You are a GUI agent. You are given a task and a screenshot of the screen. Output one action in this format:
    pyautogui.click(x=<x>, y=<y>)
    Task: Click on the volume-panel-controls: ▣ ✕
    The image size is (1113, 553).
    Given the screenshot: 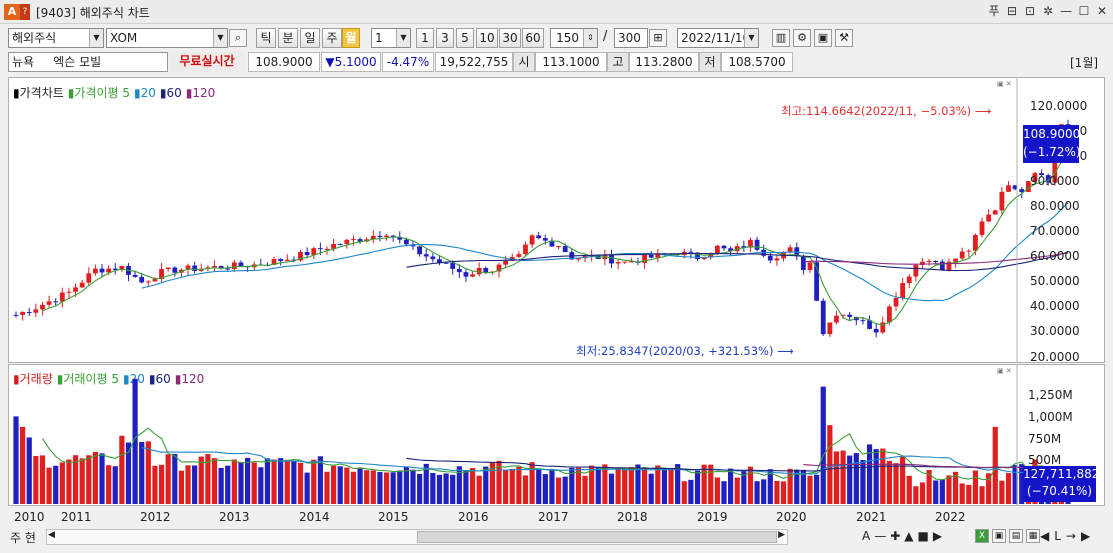 What is the action you would take?
    pyautogui.click(x=1004, y=371)
    